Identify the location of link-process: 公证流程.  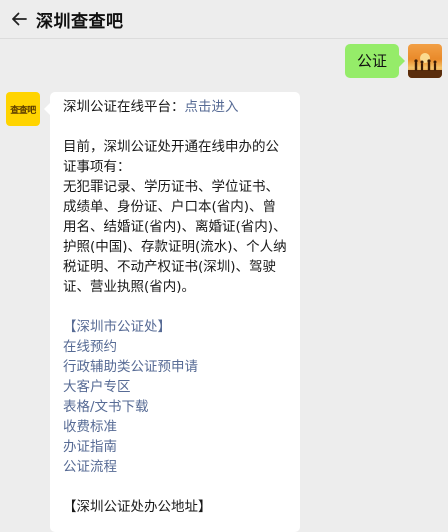
(175, 467).